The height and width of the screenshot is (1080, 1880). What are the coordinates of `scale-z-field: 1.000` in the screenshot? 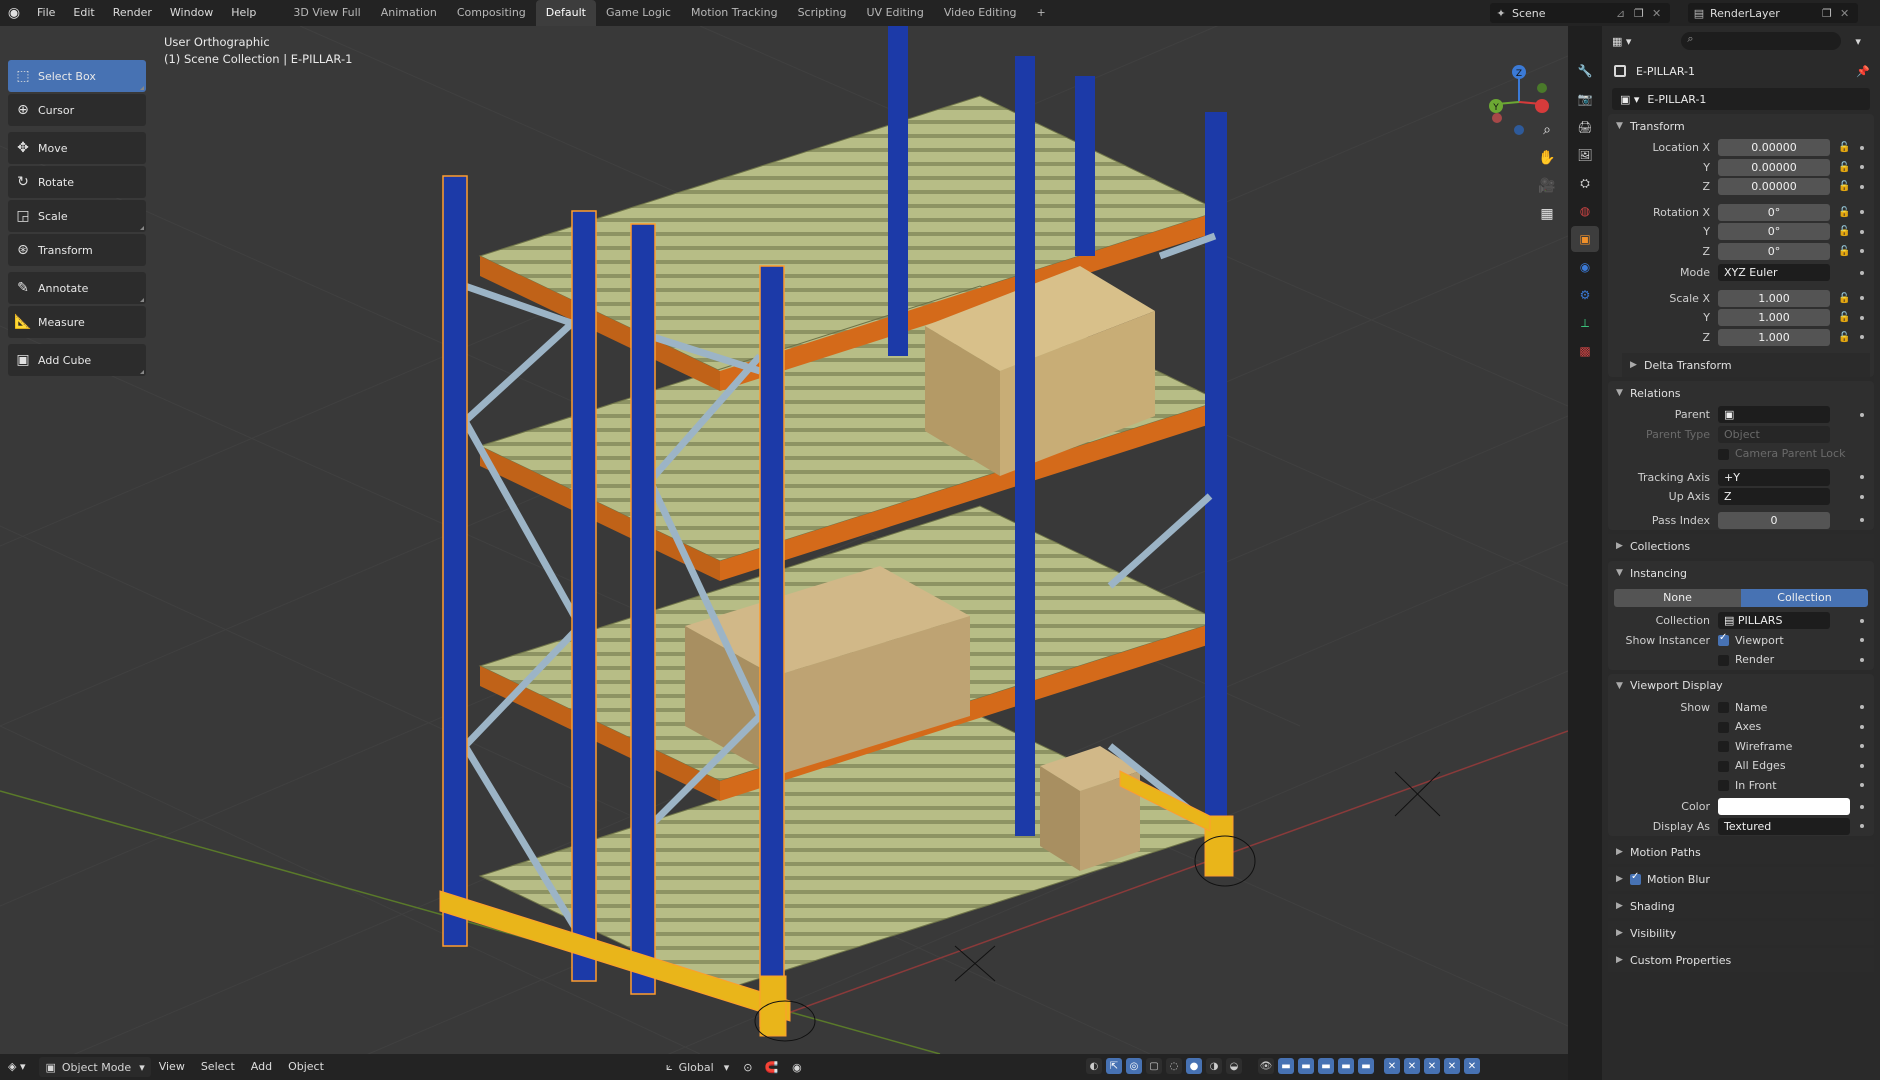 It's located at (1774, 337).